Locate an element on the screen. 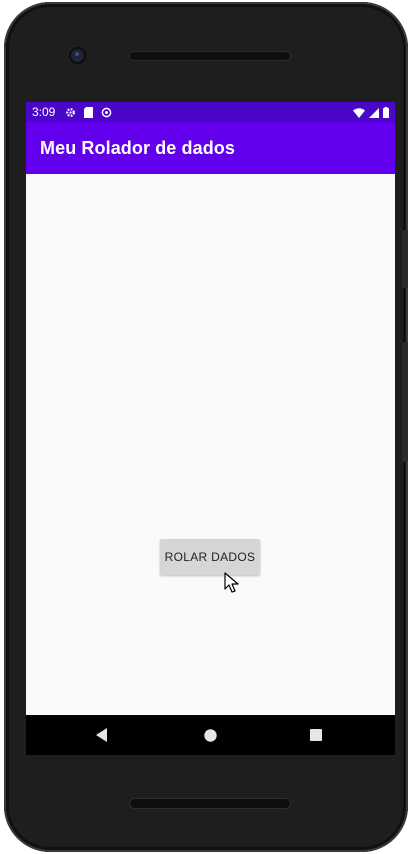 The height and width of the screenshot is (854, 414). front-camera is located at coordinates (77, 55).